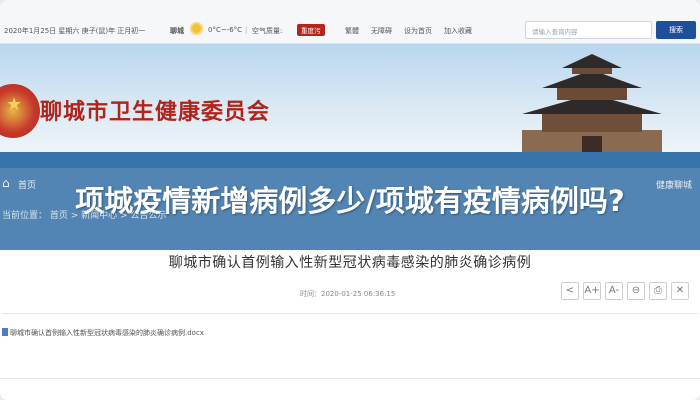 This screenshot has width=700, height=400. I want to click on home-icon: ⌂, so click(6, 183).